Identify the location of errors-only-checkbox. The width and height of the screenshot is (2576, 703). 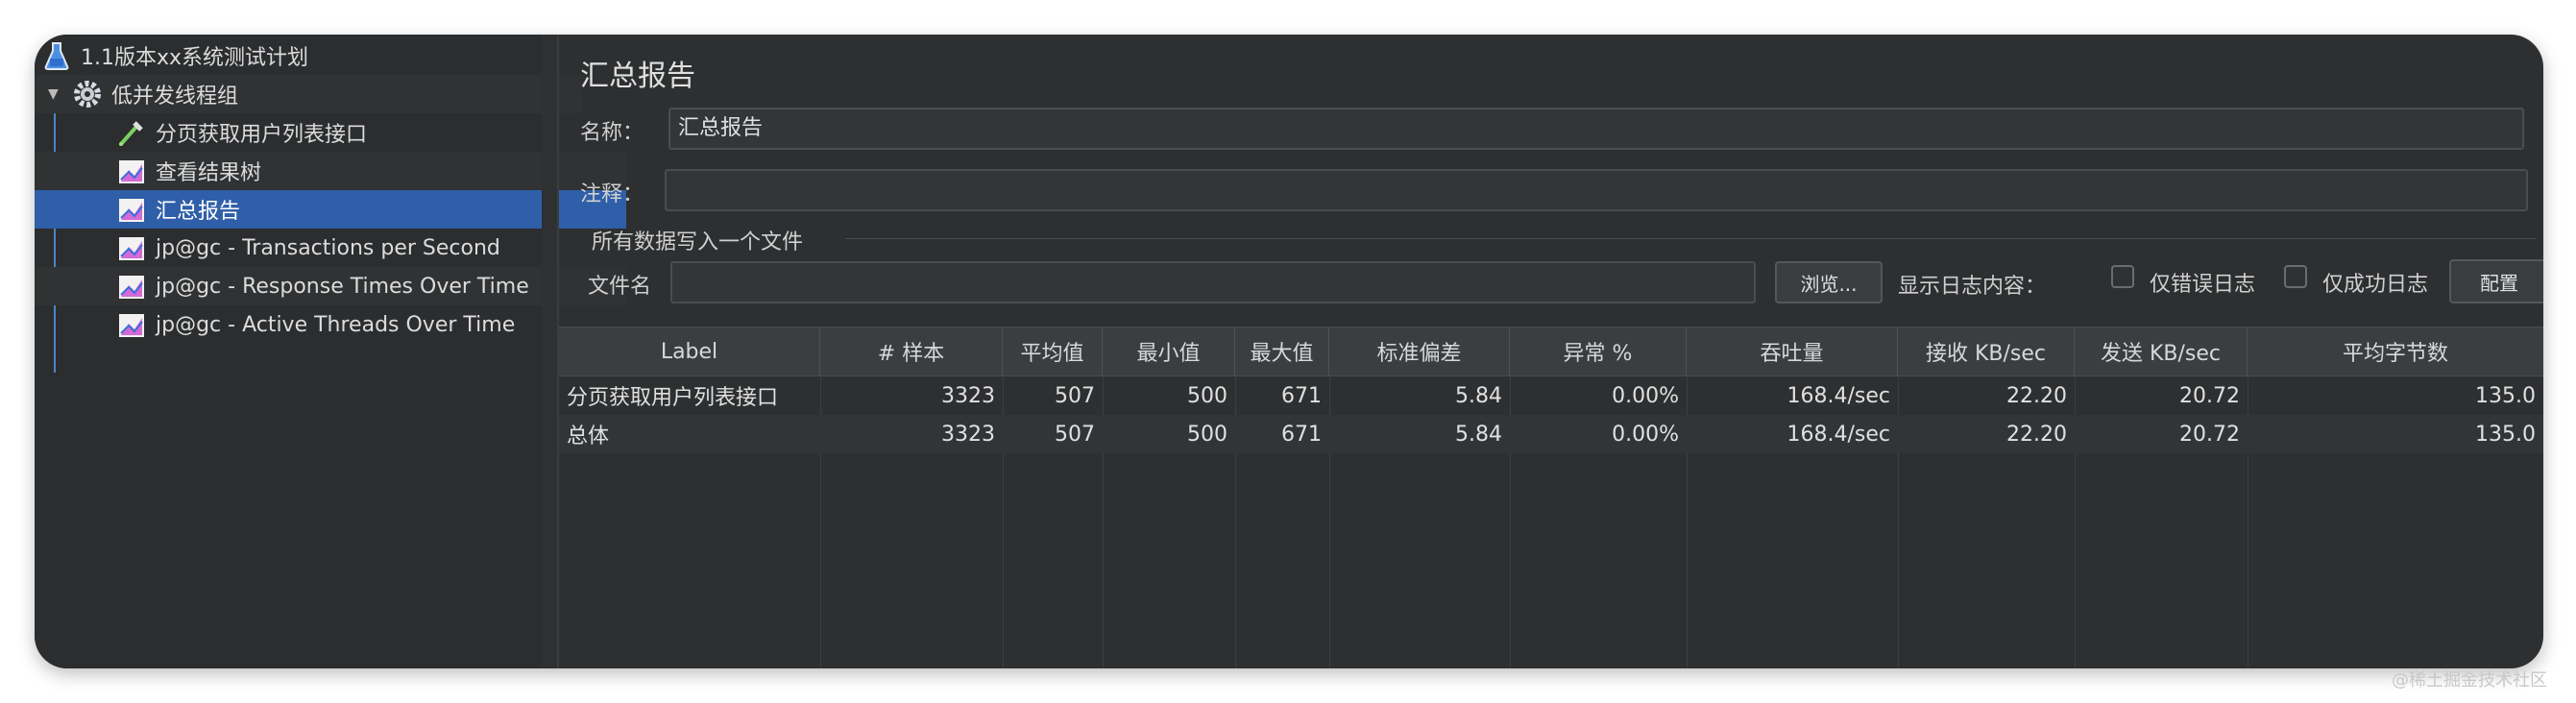
(2122, 276).